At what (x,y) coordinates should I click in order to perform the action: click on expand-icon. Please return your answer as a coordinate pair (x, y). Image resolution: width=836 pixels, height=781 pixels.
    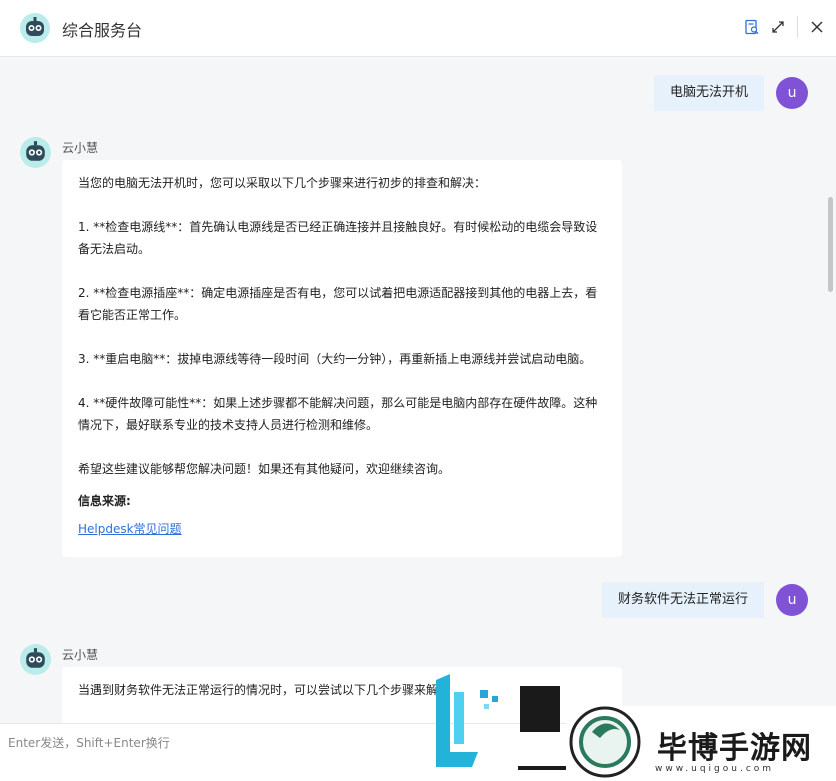
    Looking at the image, I should click on (778, 27).